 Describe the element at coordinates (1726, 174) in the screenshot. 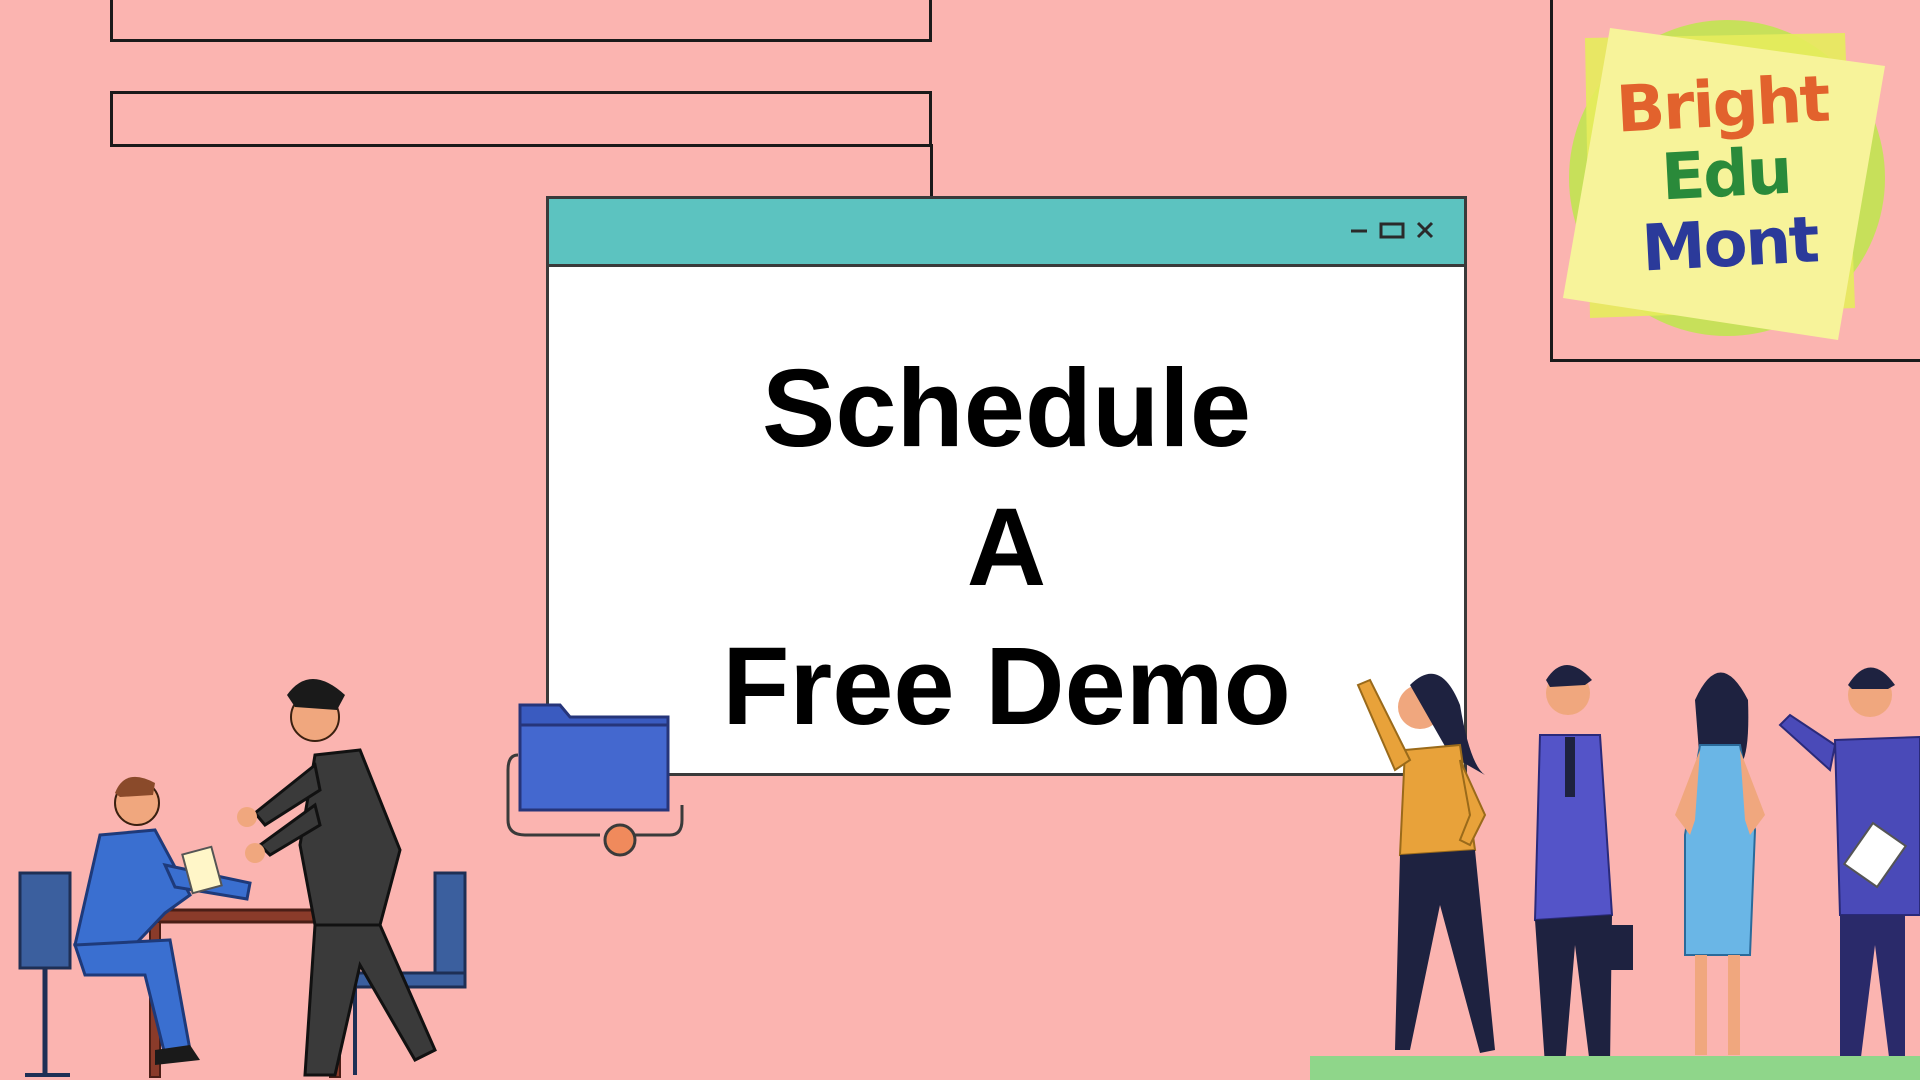

I see `logo-wordmark: Bright Edu Mont` at that location.